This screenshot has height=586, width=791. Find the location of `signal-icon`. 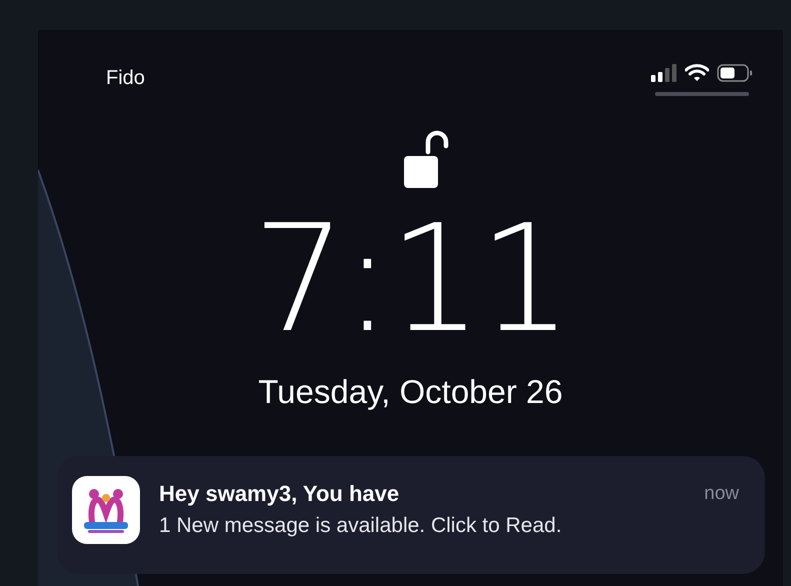

signal-icon is located at coordinates (664, 73).